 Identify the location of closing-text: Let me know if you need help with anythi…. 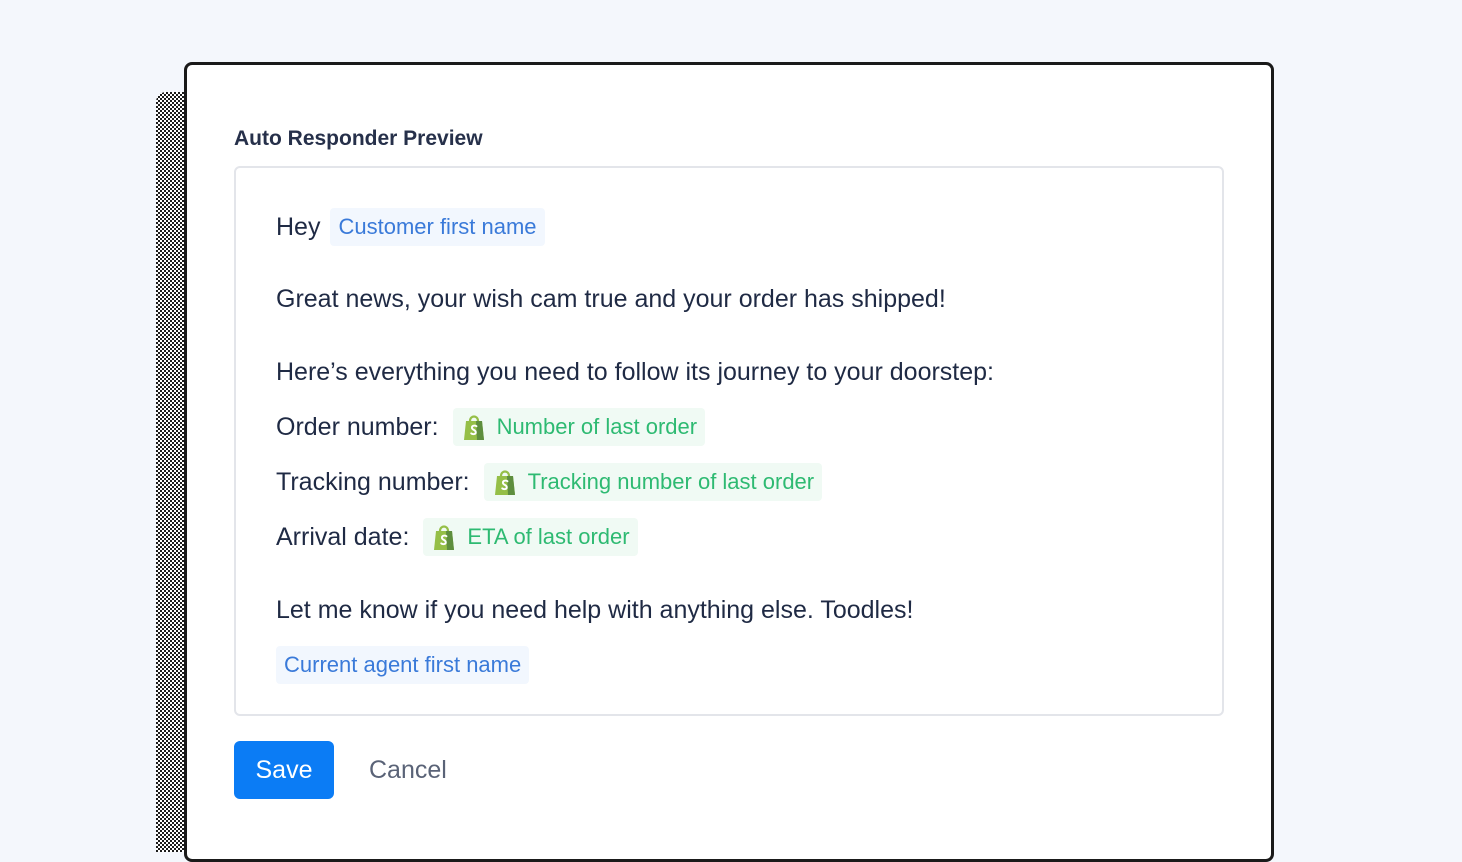
(595, 610).